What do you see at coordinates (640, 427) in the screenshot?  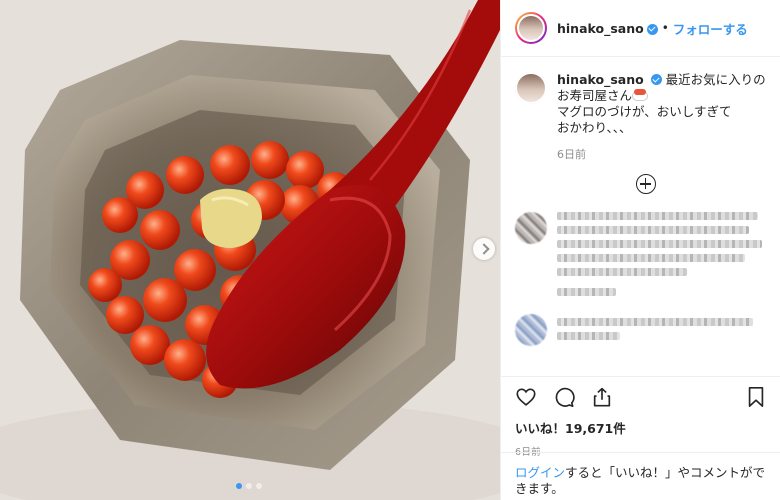 I see `likes-count: いいね！19,671件` at bounding box center [640, 427].